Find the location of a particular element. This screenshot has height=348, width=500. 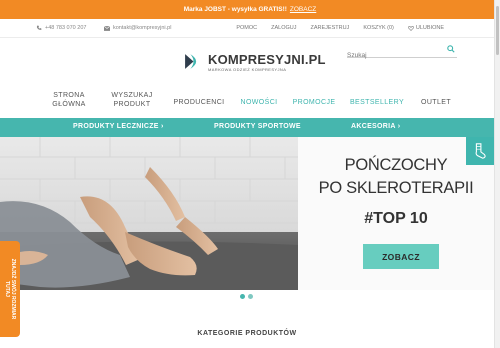

nav-search-line1: WYSZUKAJ is located at coordinates (132, 95).